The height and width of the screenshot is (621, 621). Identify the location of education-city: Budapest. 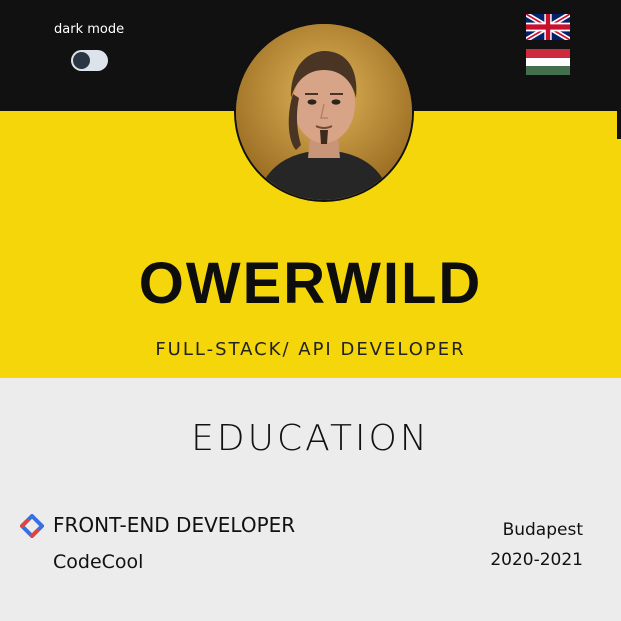
(542, 530).